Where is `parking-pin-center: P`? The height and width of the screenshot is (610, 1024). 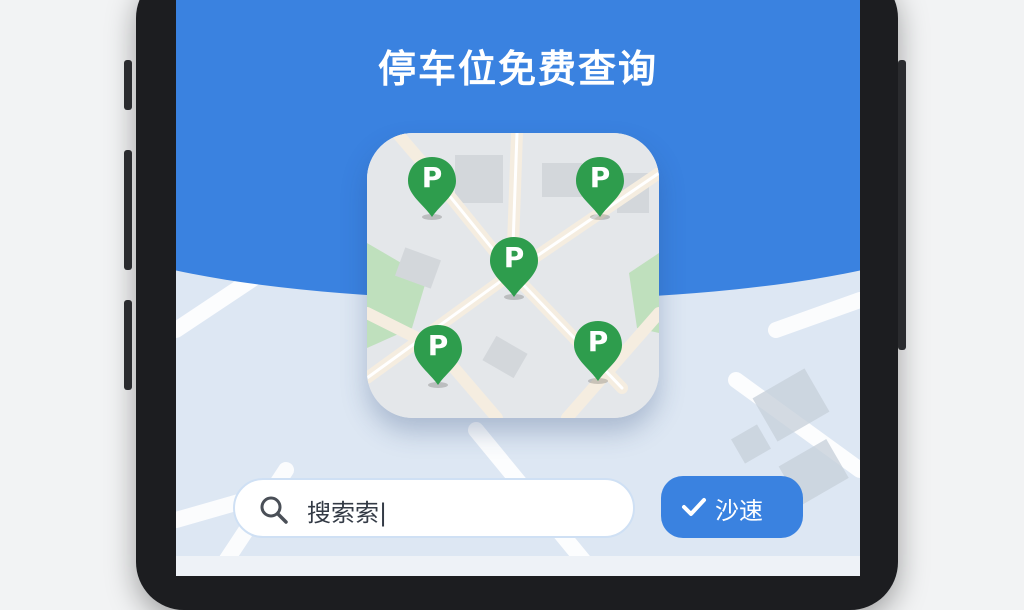
parking-pin-center: P is located at coordinates (514, 268).